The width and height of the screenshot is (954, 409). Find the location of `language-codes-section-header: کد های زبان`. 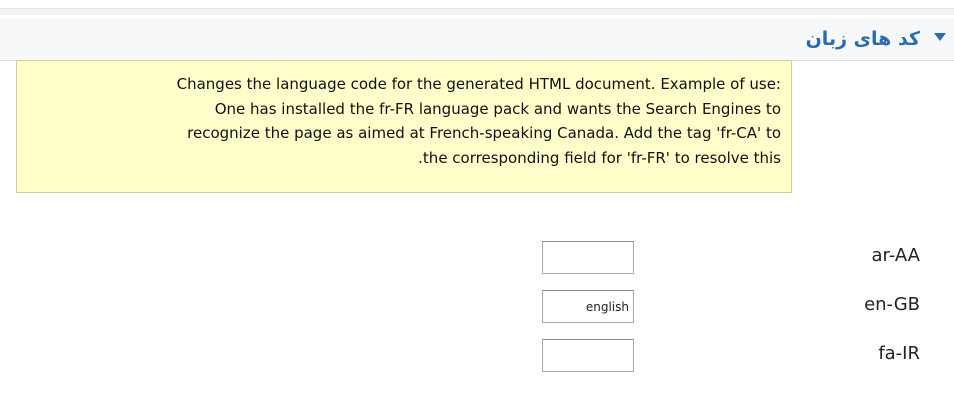

language-codes-section-header: کد های زبان is located at coordinates (477, 39).